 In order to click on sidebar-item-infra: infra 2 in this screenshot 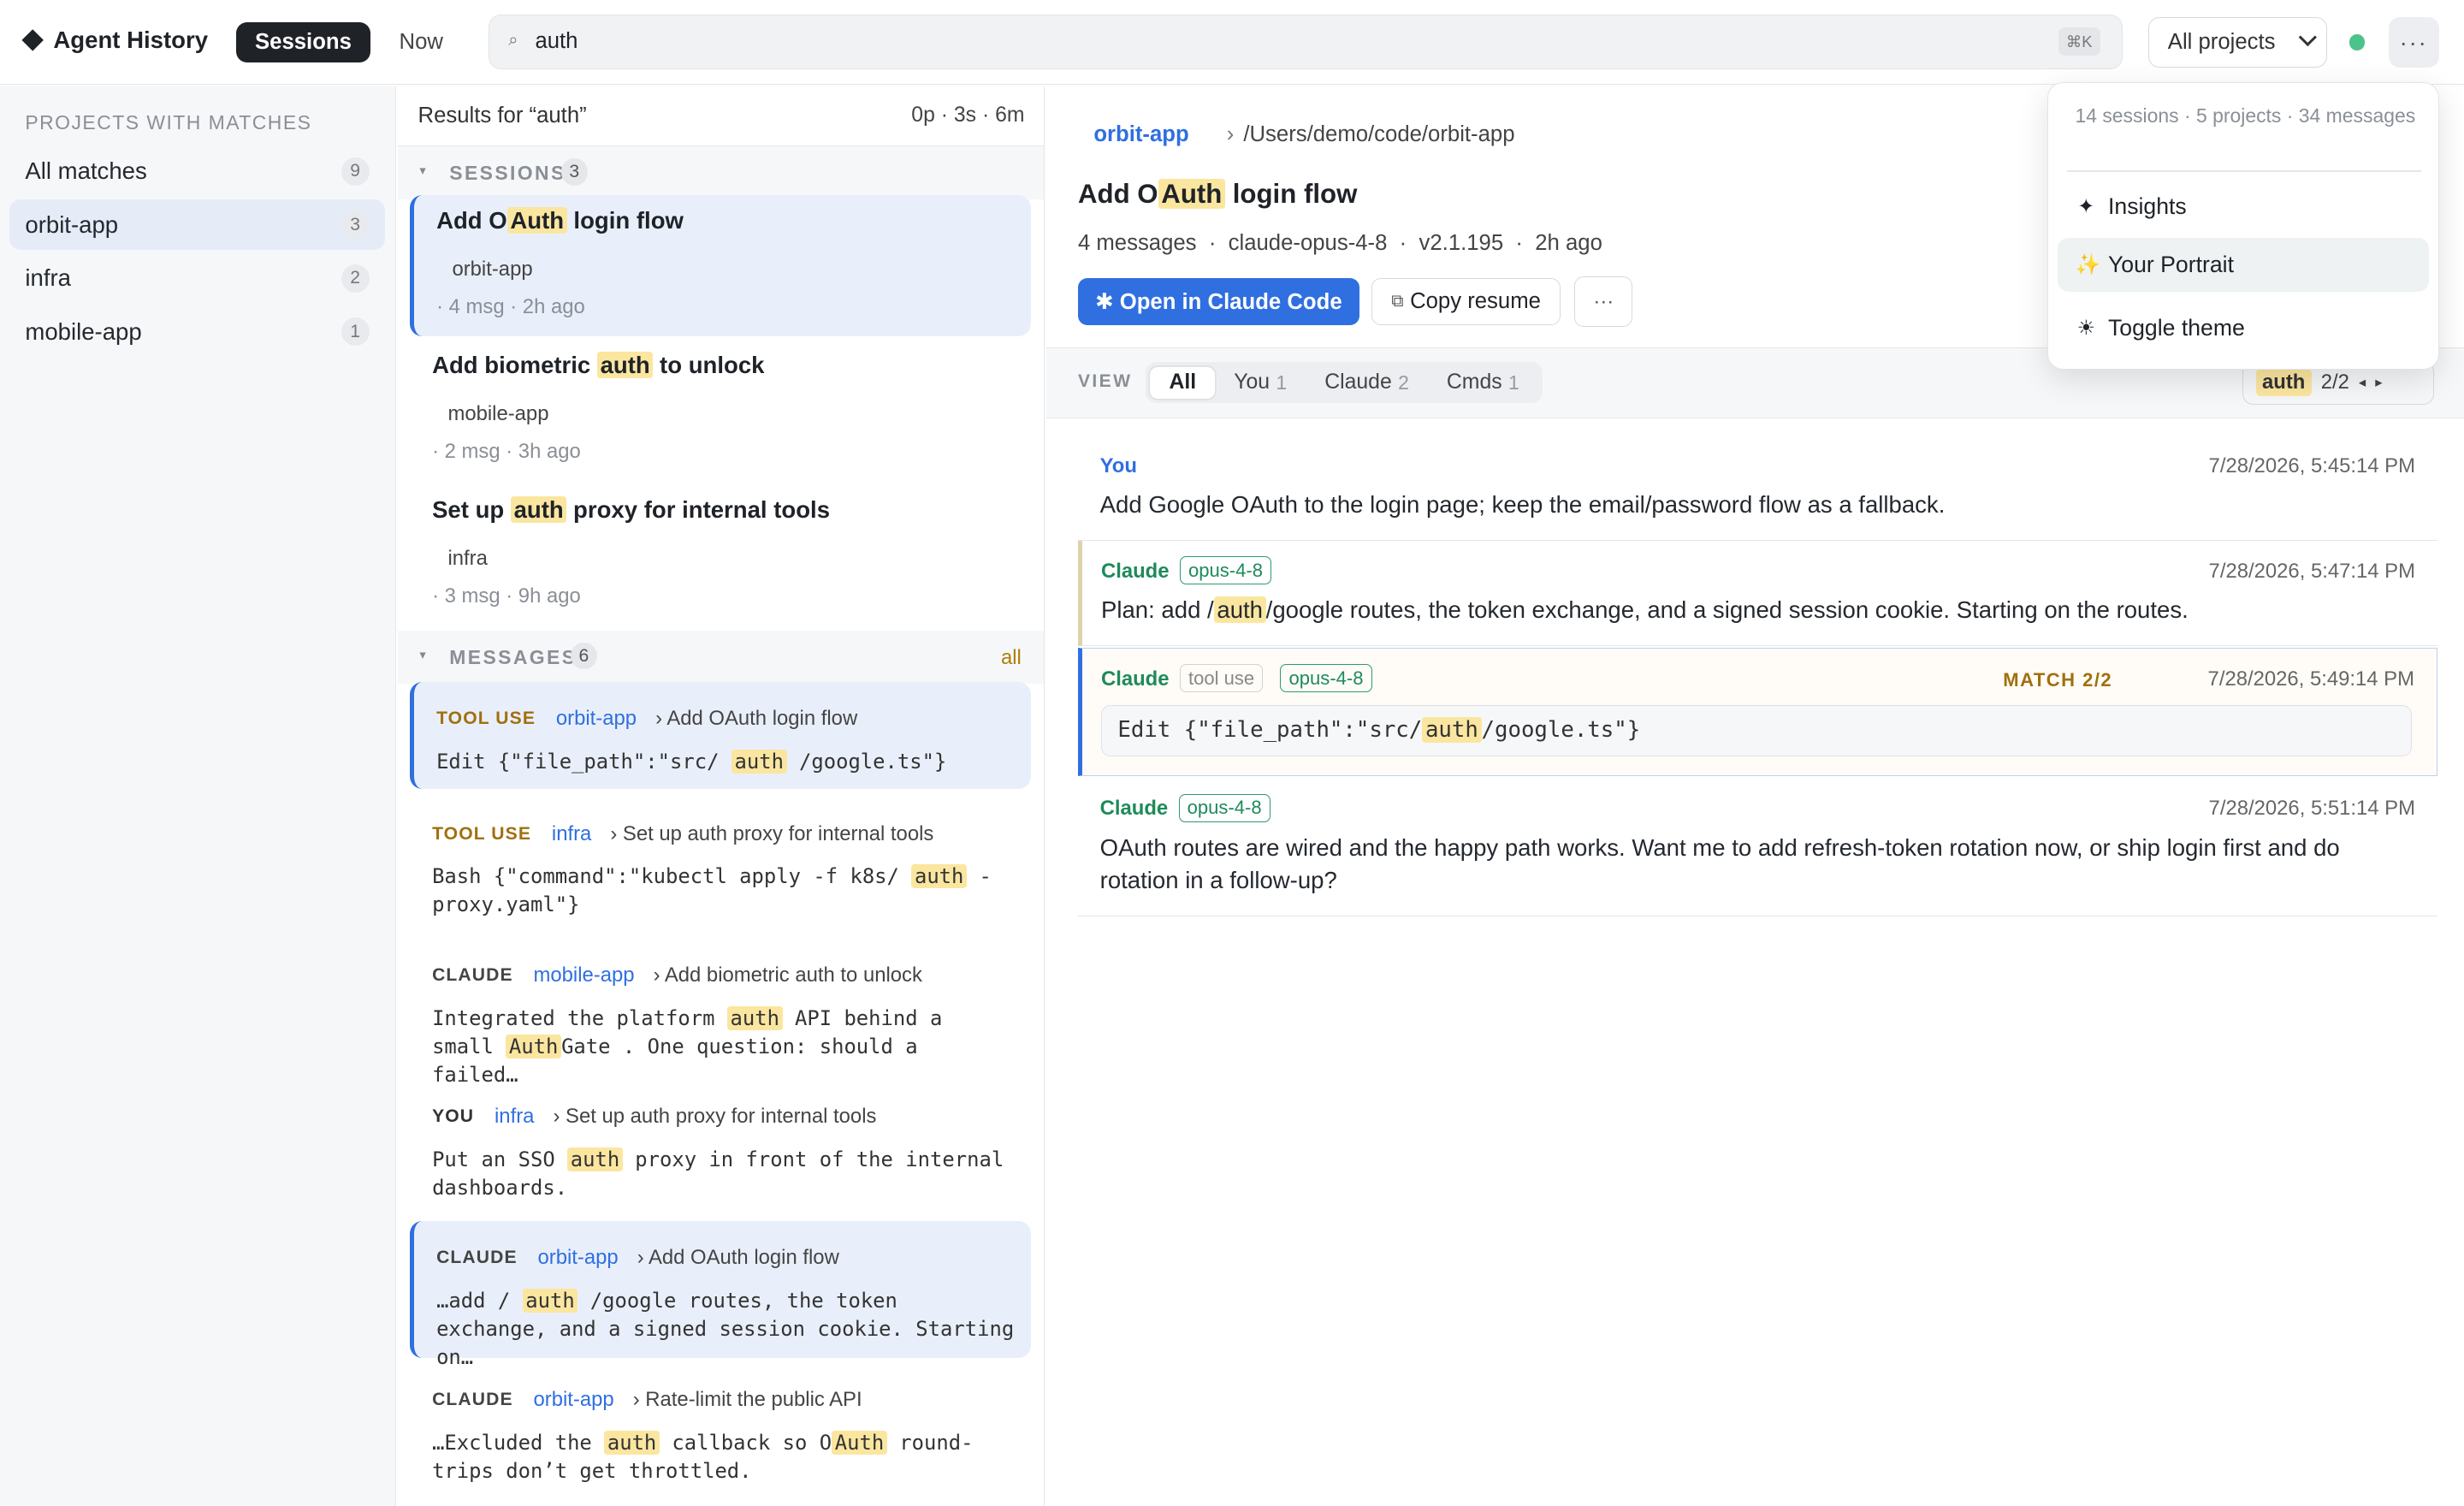, I will do `click(197, 278)`.